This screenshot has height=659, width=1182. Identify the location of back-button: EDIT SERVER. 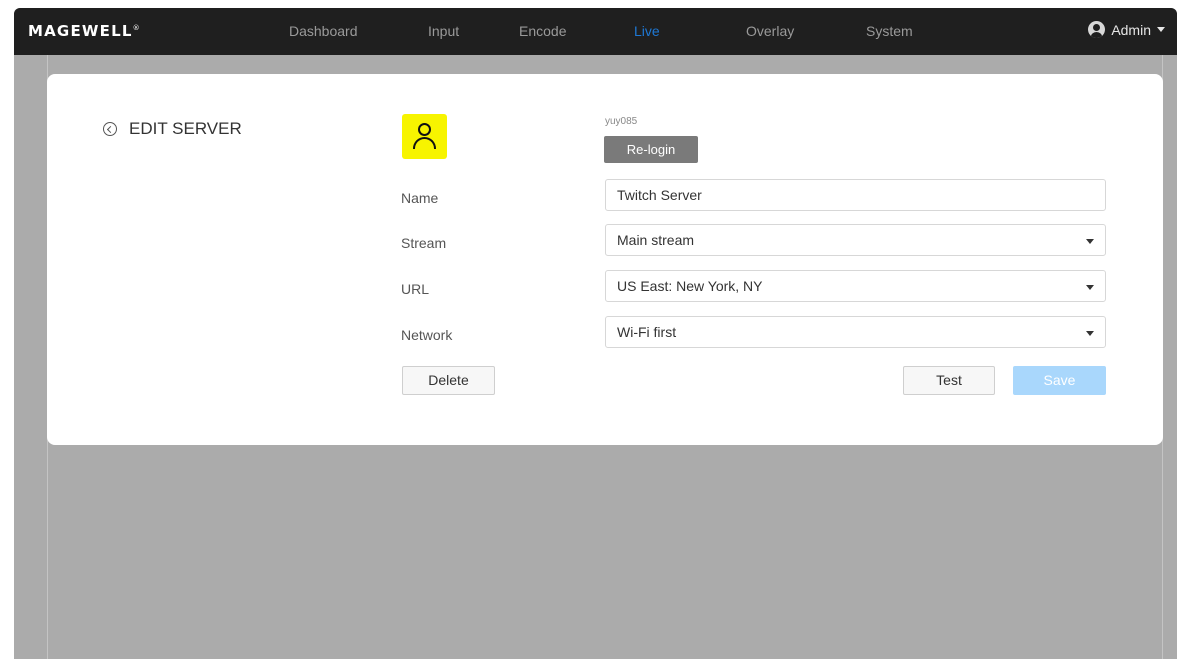
(172, 129).